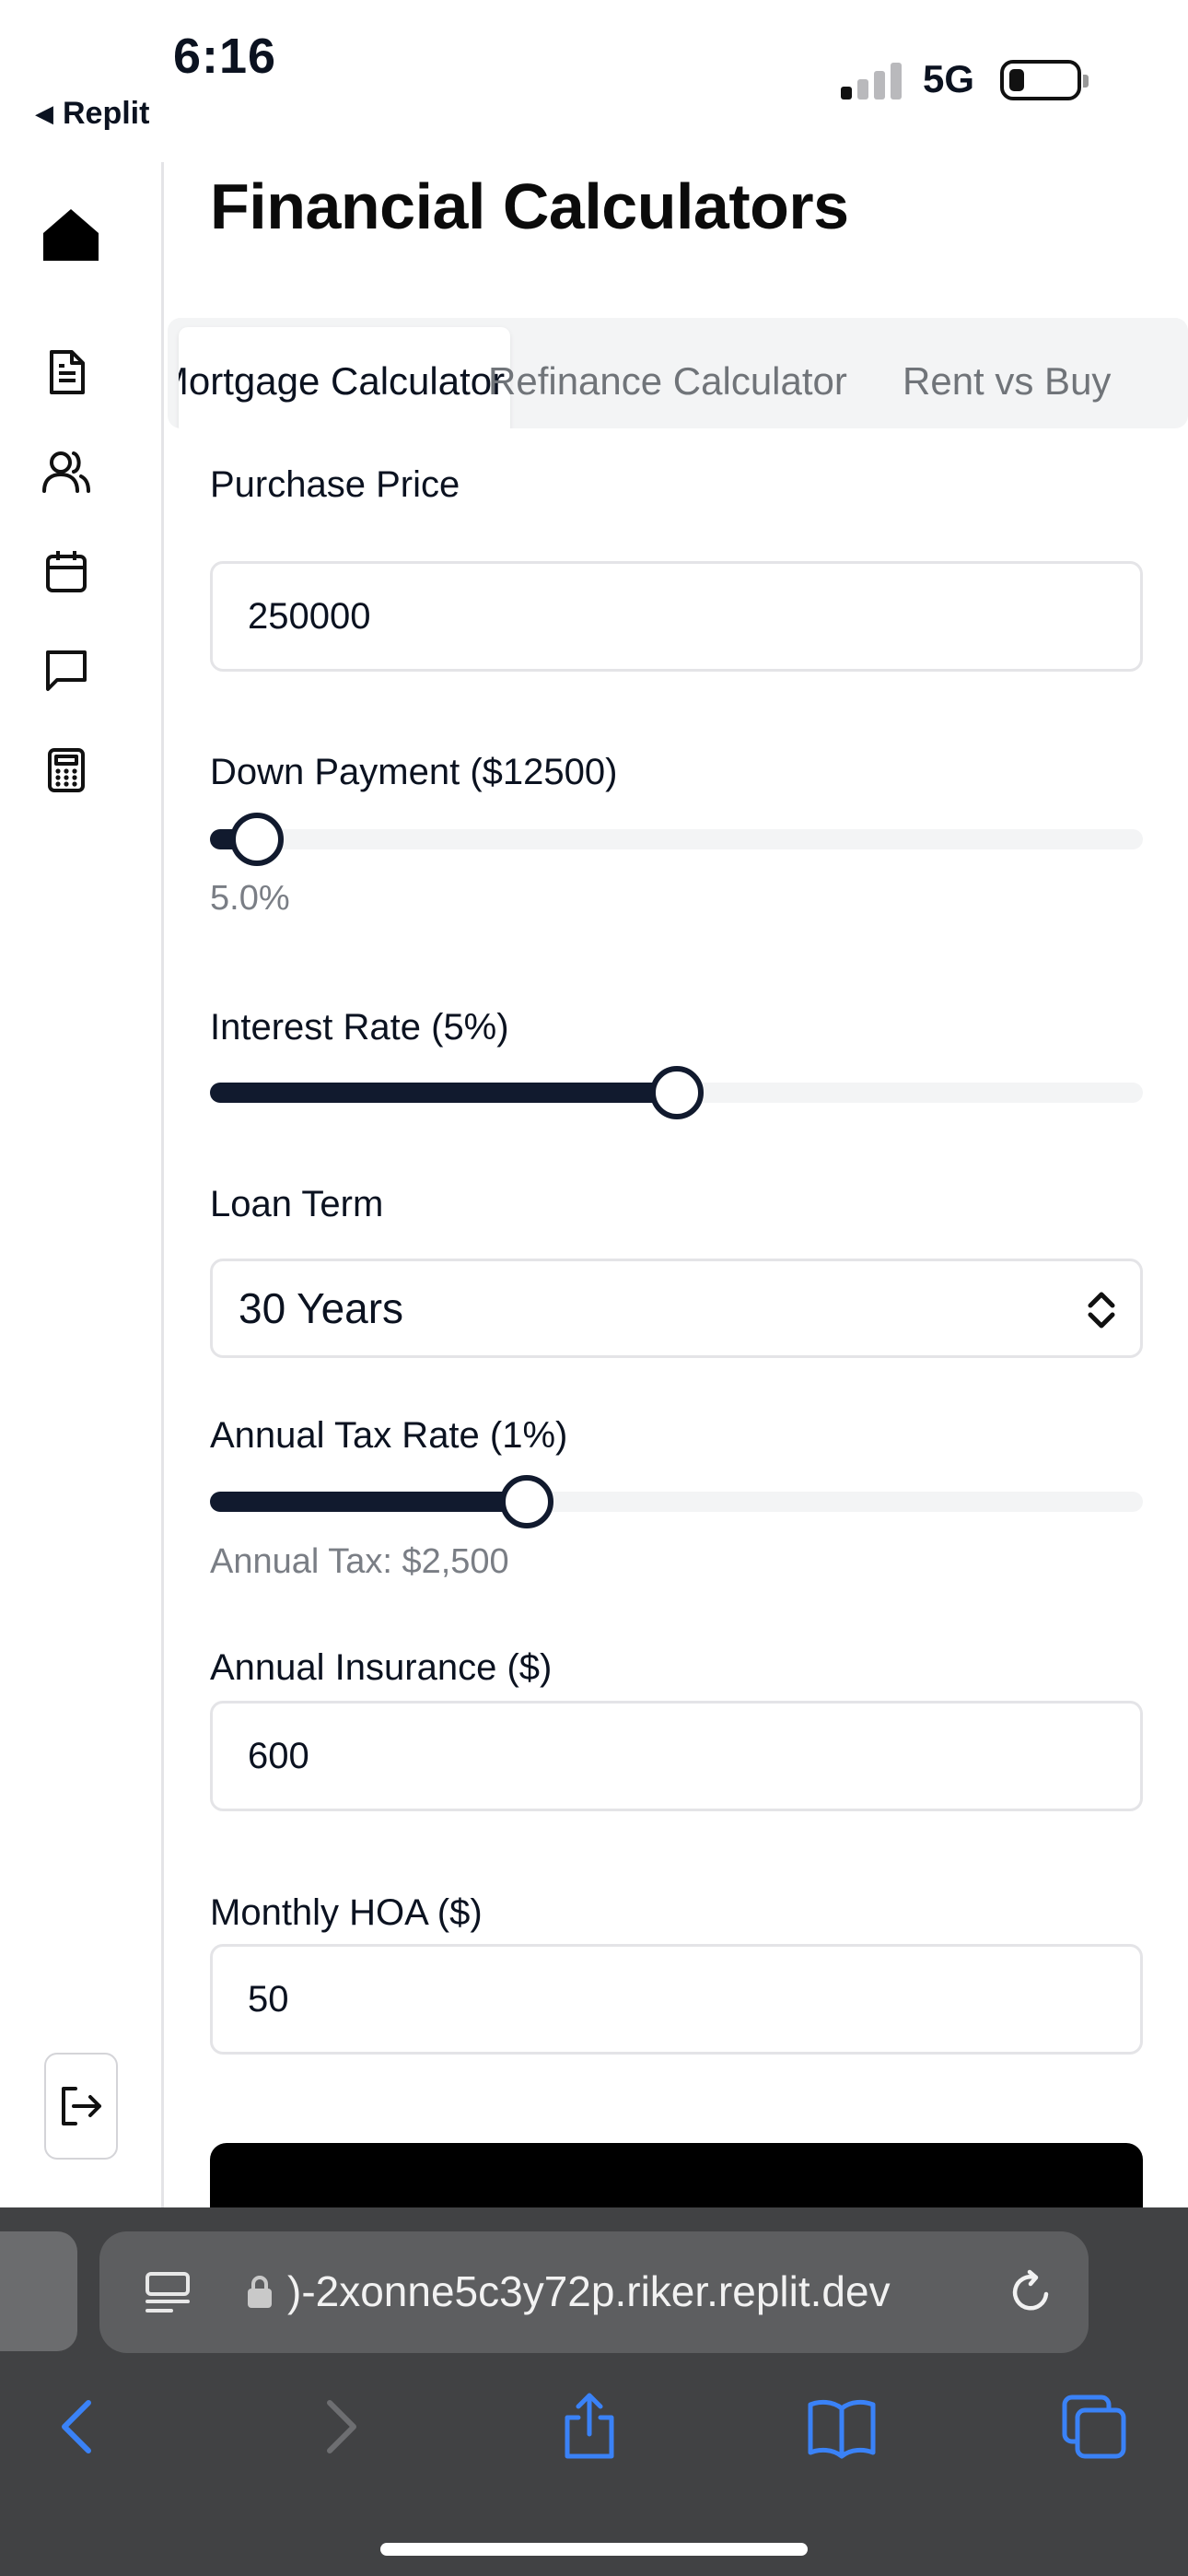  I want to click on tabs-icon, so click(1094, 2427).